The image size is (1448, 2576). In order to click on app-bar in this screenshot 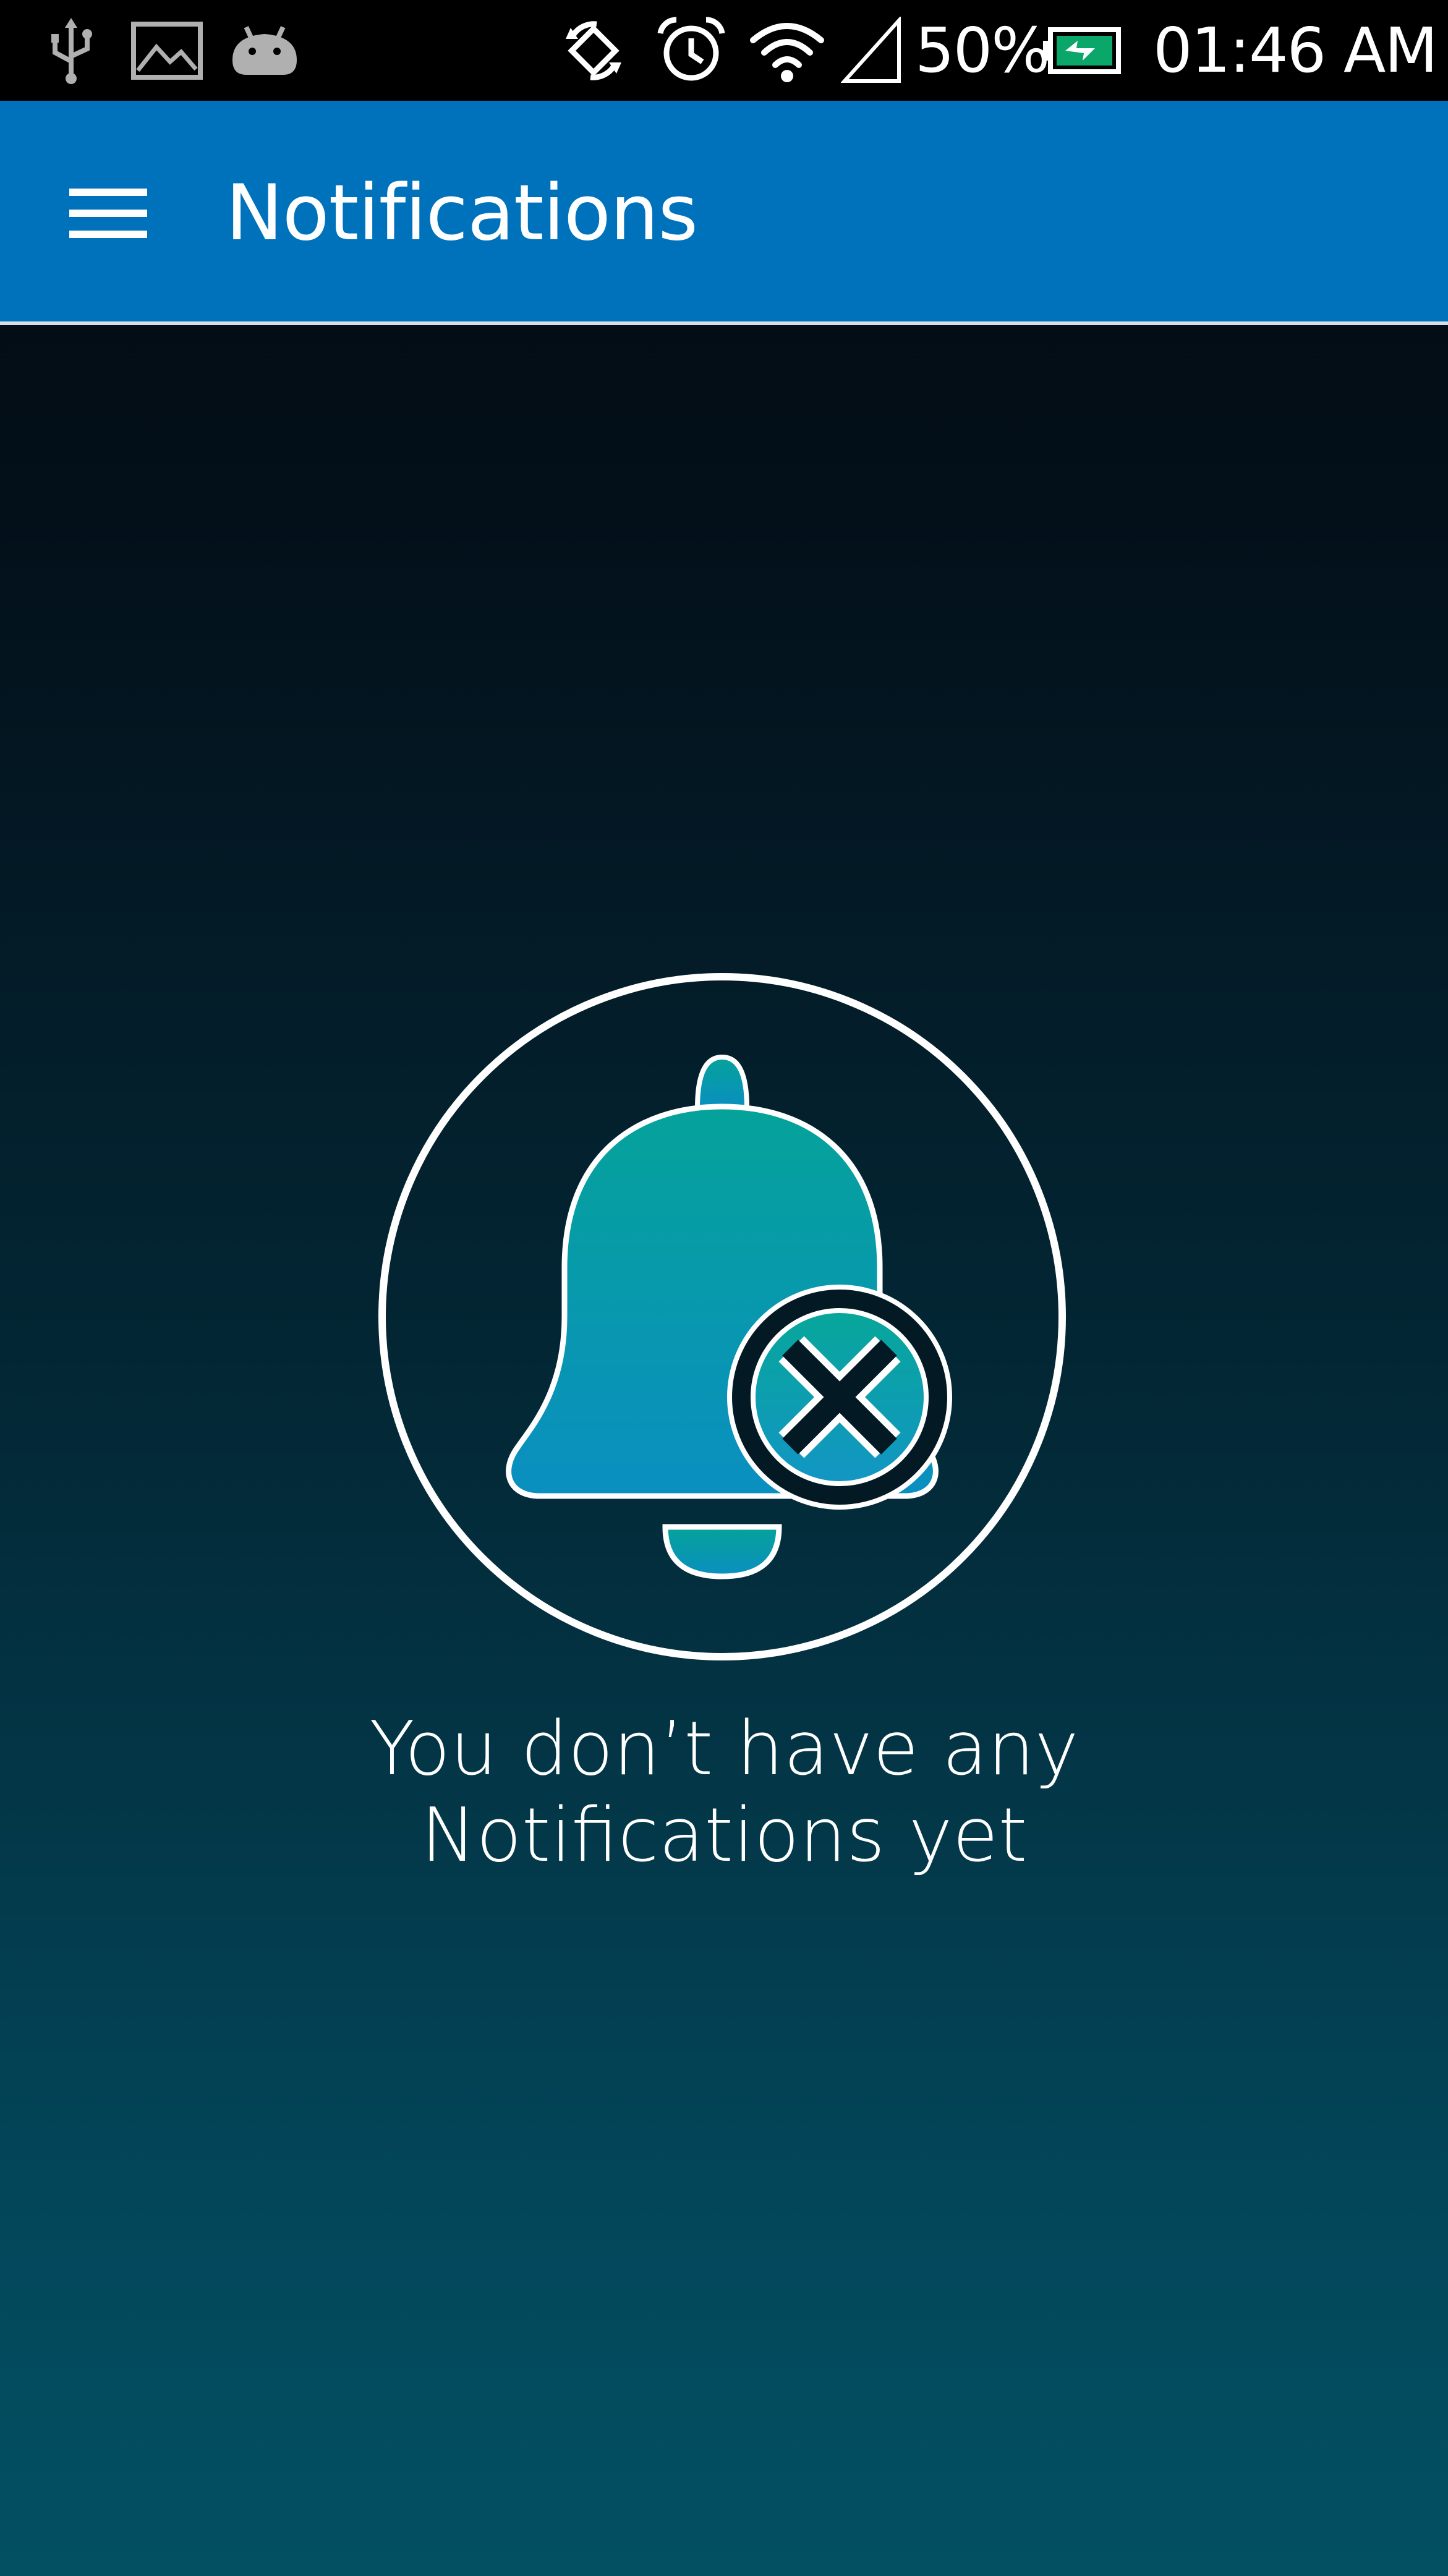, I will do `click(724, 213)`.